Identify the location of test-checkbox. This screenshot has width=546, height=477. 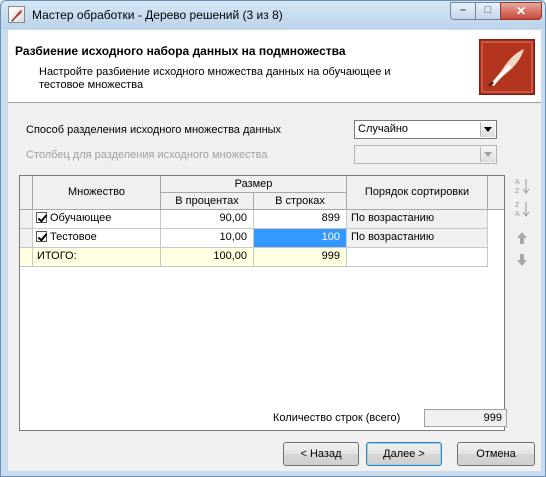
(41, 236).